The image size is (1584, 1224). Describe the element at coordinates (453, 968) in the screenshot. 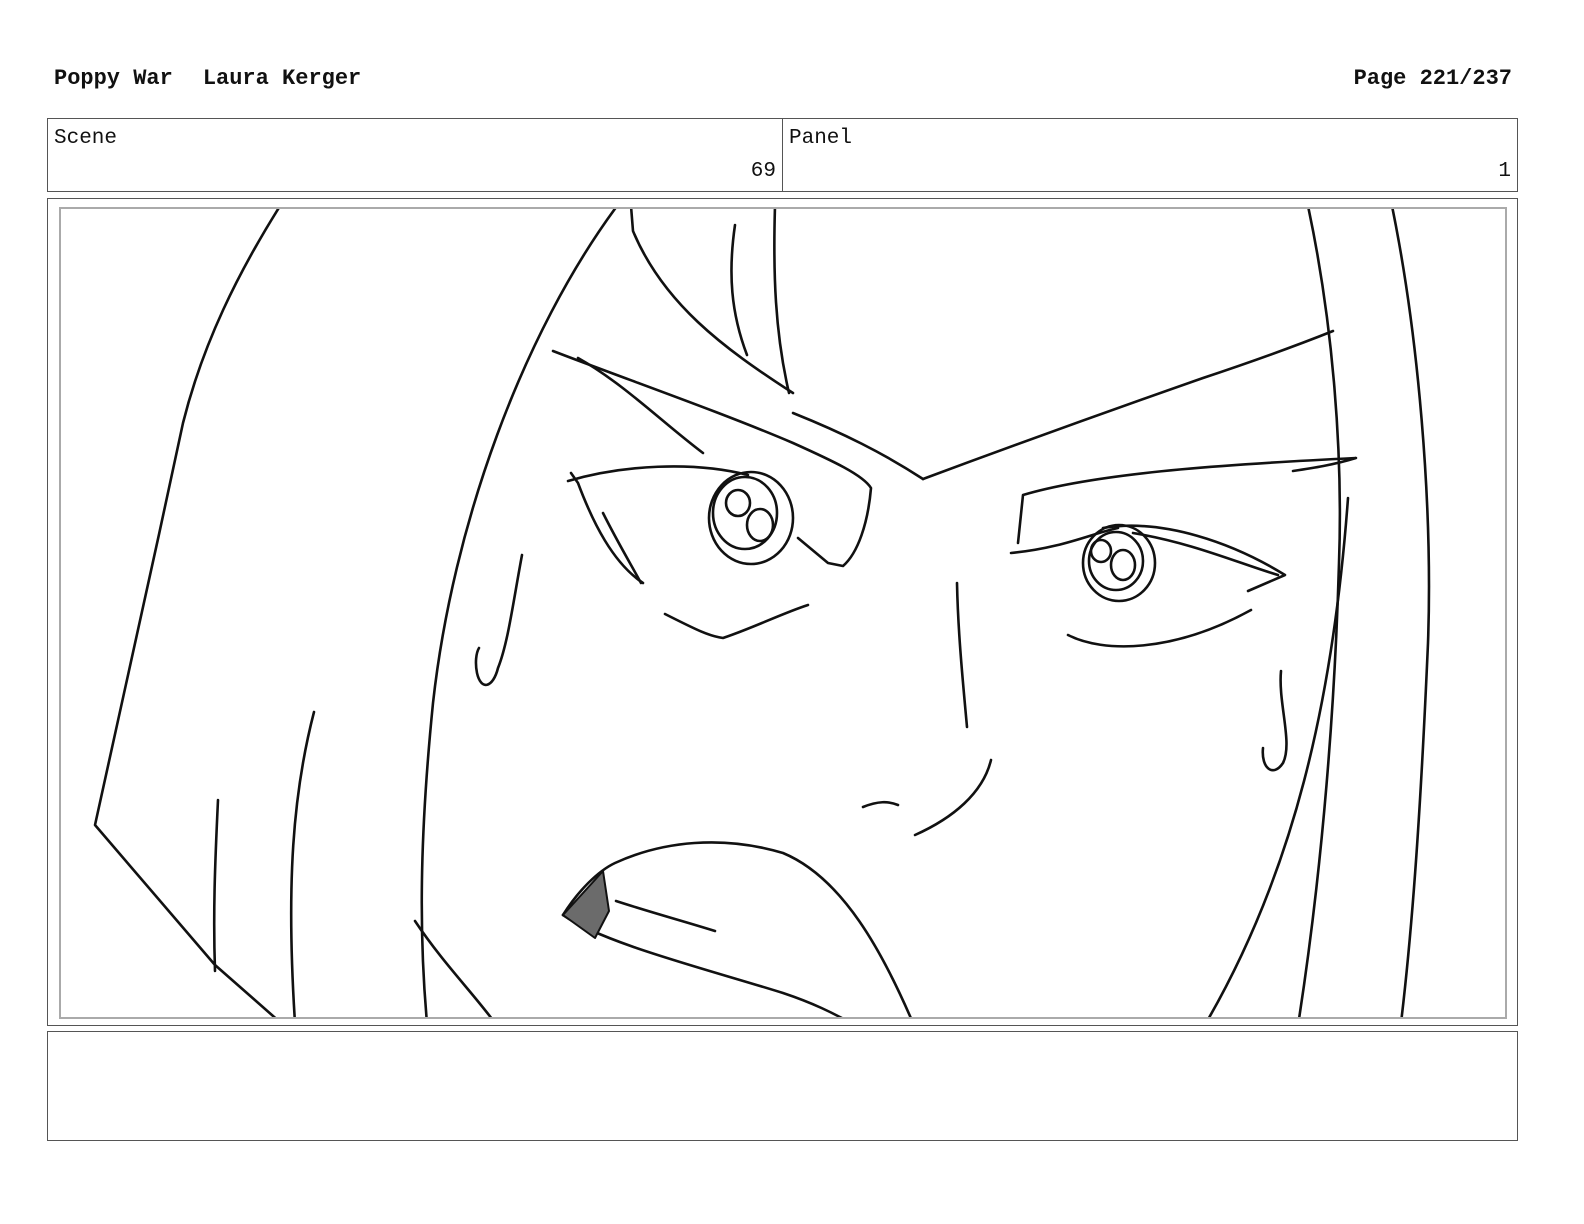

I see `cheek-strand-left` at that location.